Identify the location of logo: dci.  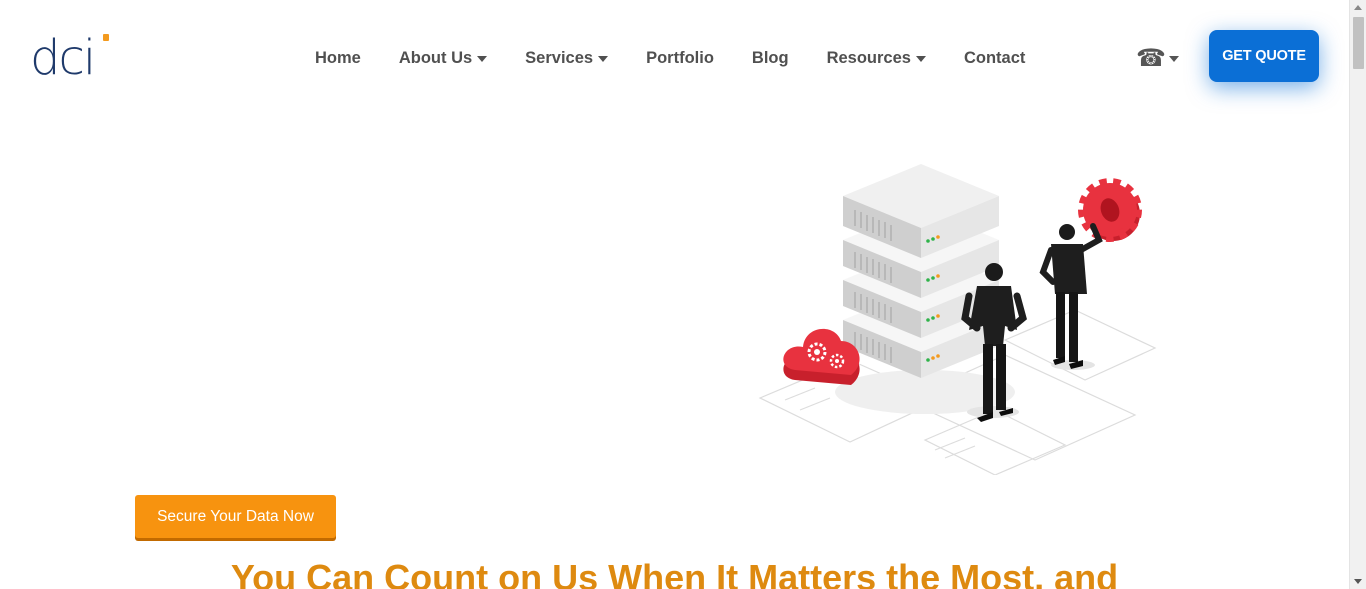
(71, 56).